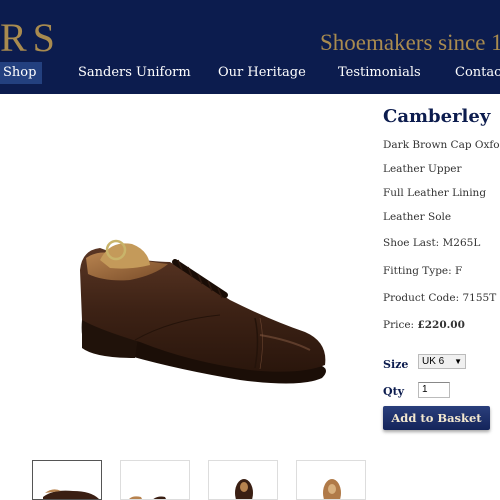 Image resolution: width=500 pixels, height=500 pixels. Describe the element at coordinates (423, 271) in the screenshot. I see `spec-fitting: Fitting Type: F` at that location.